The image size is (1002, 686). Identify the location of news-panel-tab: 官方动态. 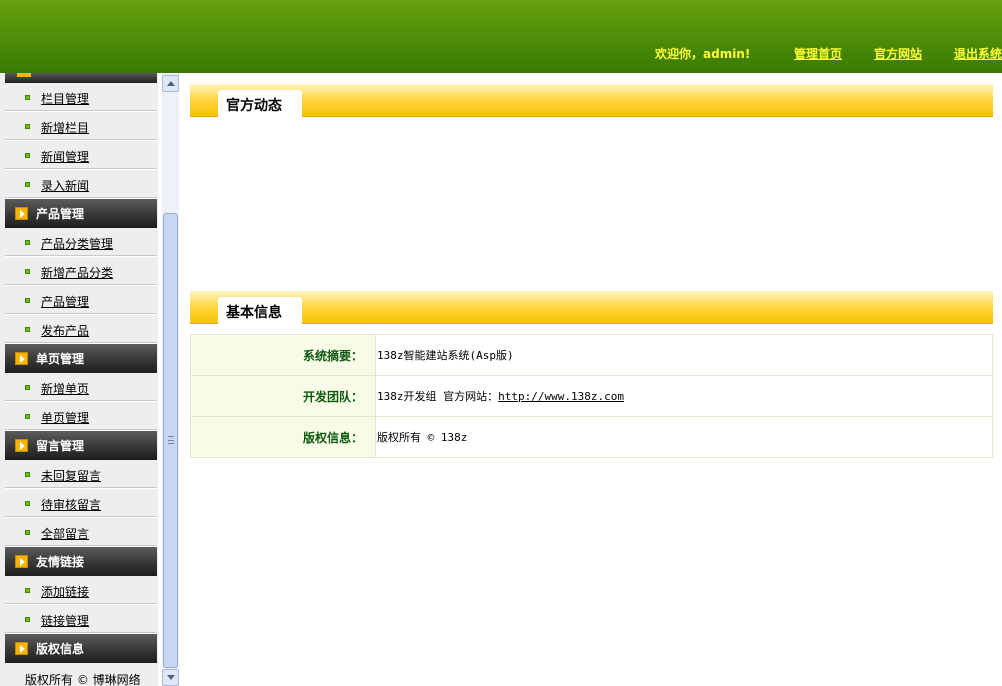
(260, 103).